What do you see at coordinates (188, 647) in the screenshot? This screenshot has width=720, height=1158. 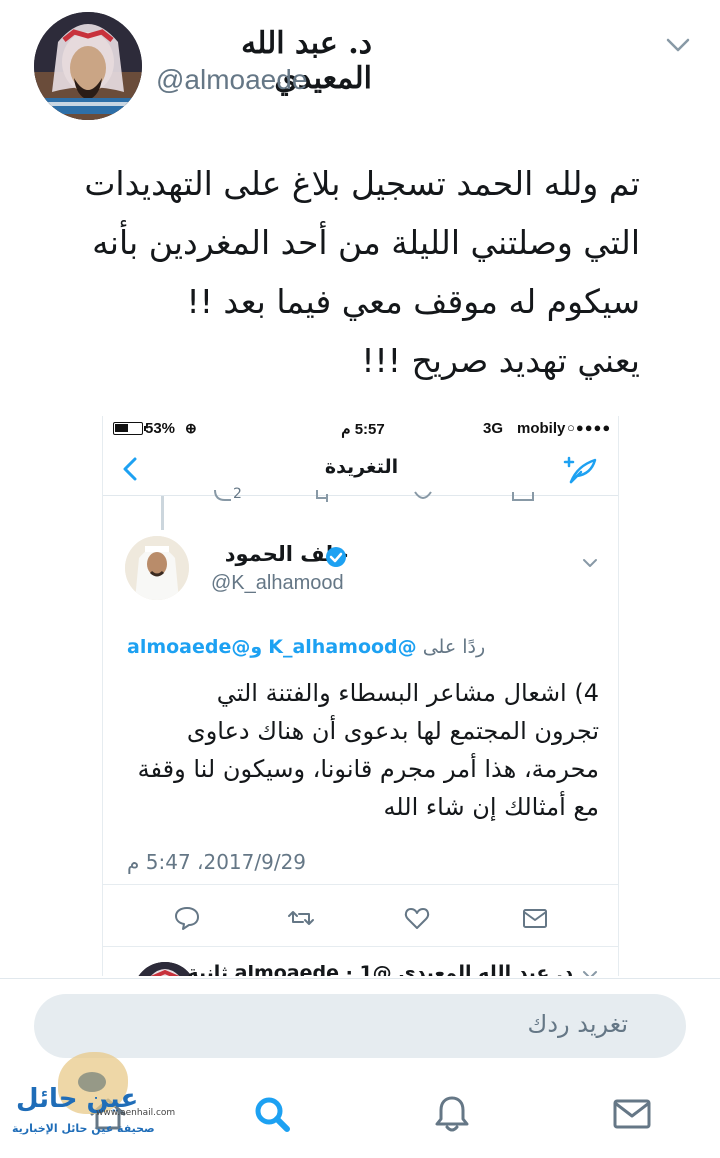 I see `reply-mention-2: @almoaede` at bounding box center [188, 647].